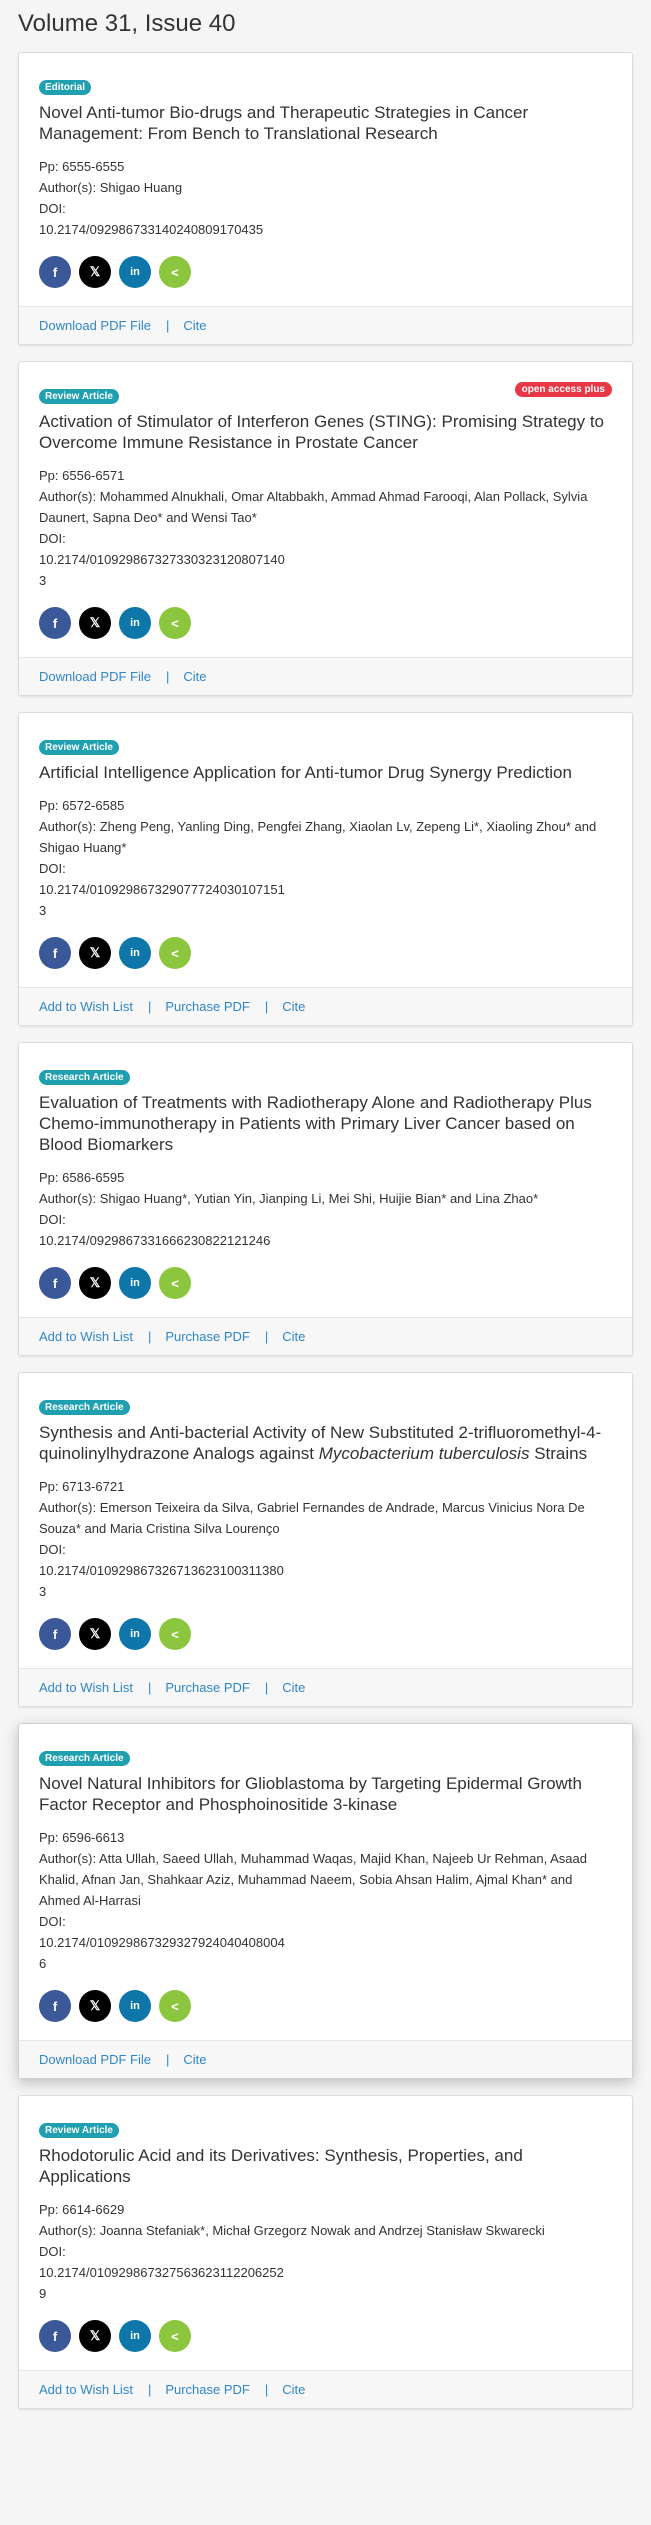 Image resolution: width=651 pixels, height=2525 pixels. I want to click on doi-value: 10.2174/010929867327563623112206252, so click(325, 2272).